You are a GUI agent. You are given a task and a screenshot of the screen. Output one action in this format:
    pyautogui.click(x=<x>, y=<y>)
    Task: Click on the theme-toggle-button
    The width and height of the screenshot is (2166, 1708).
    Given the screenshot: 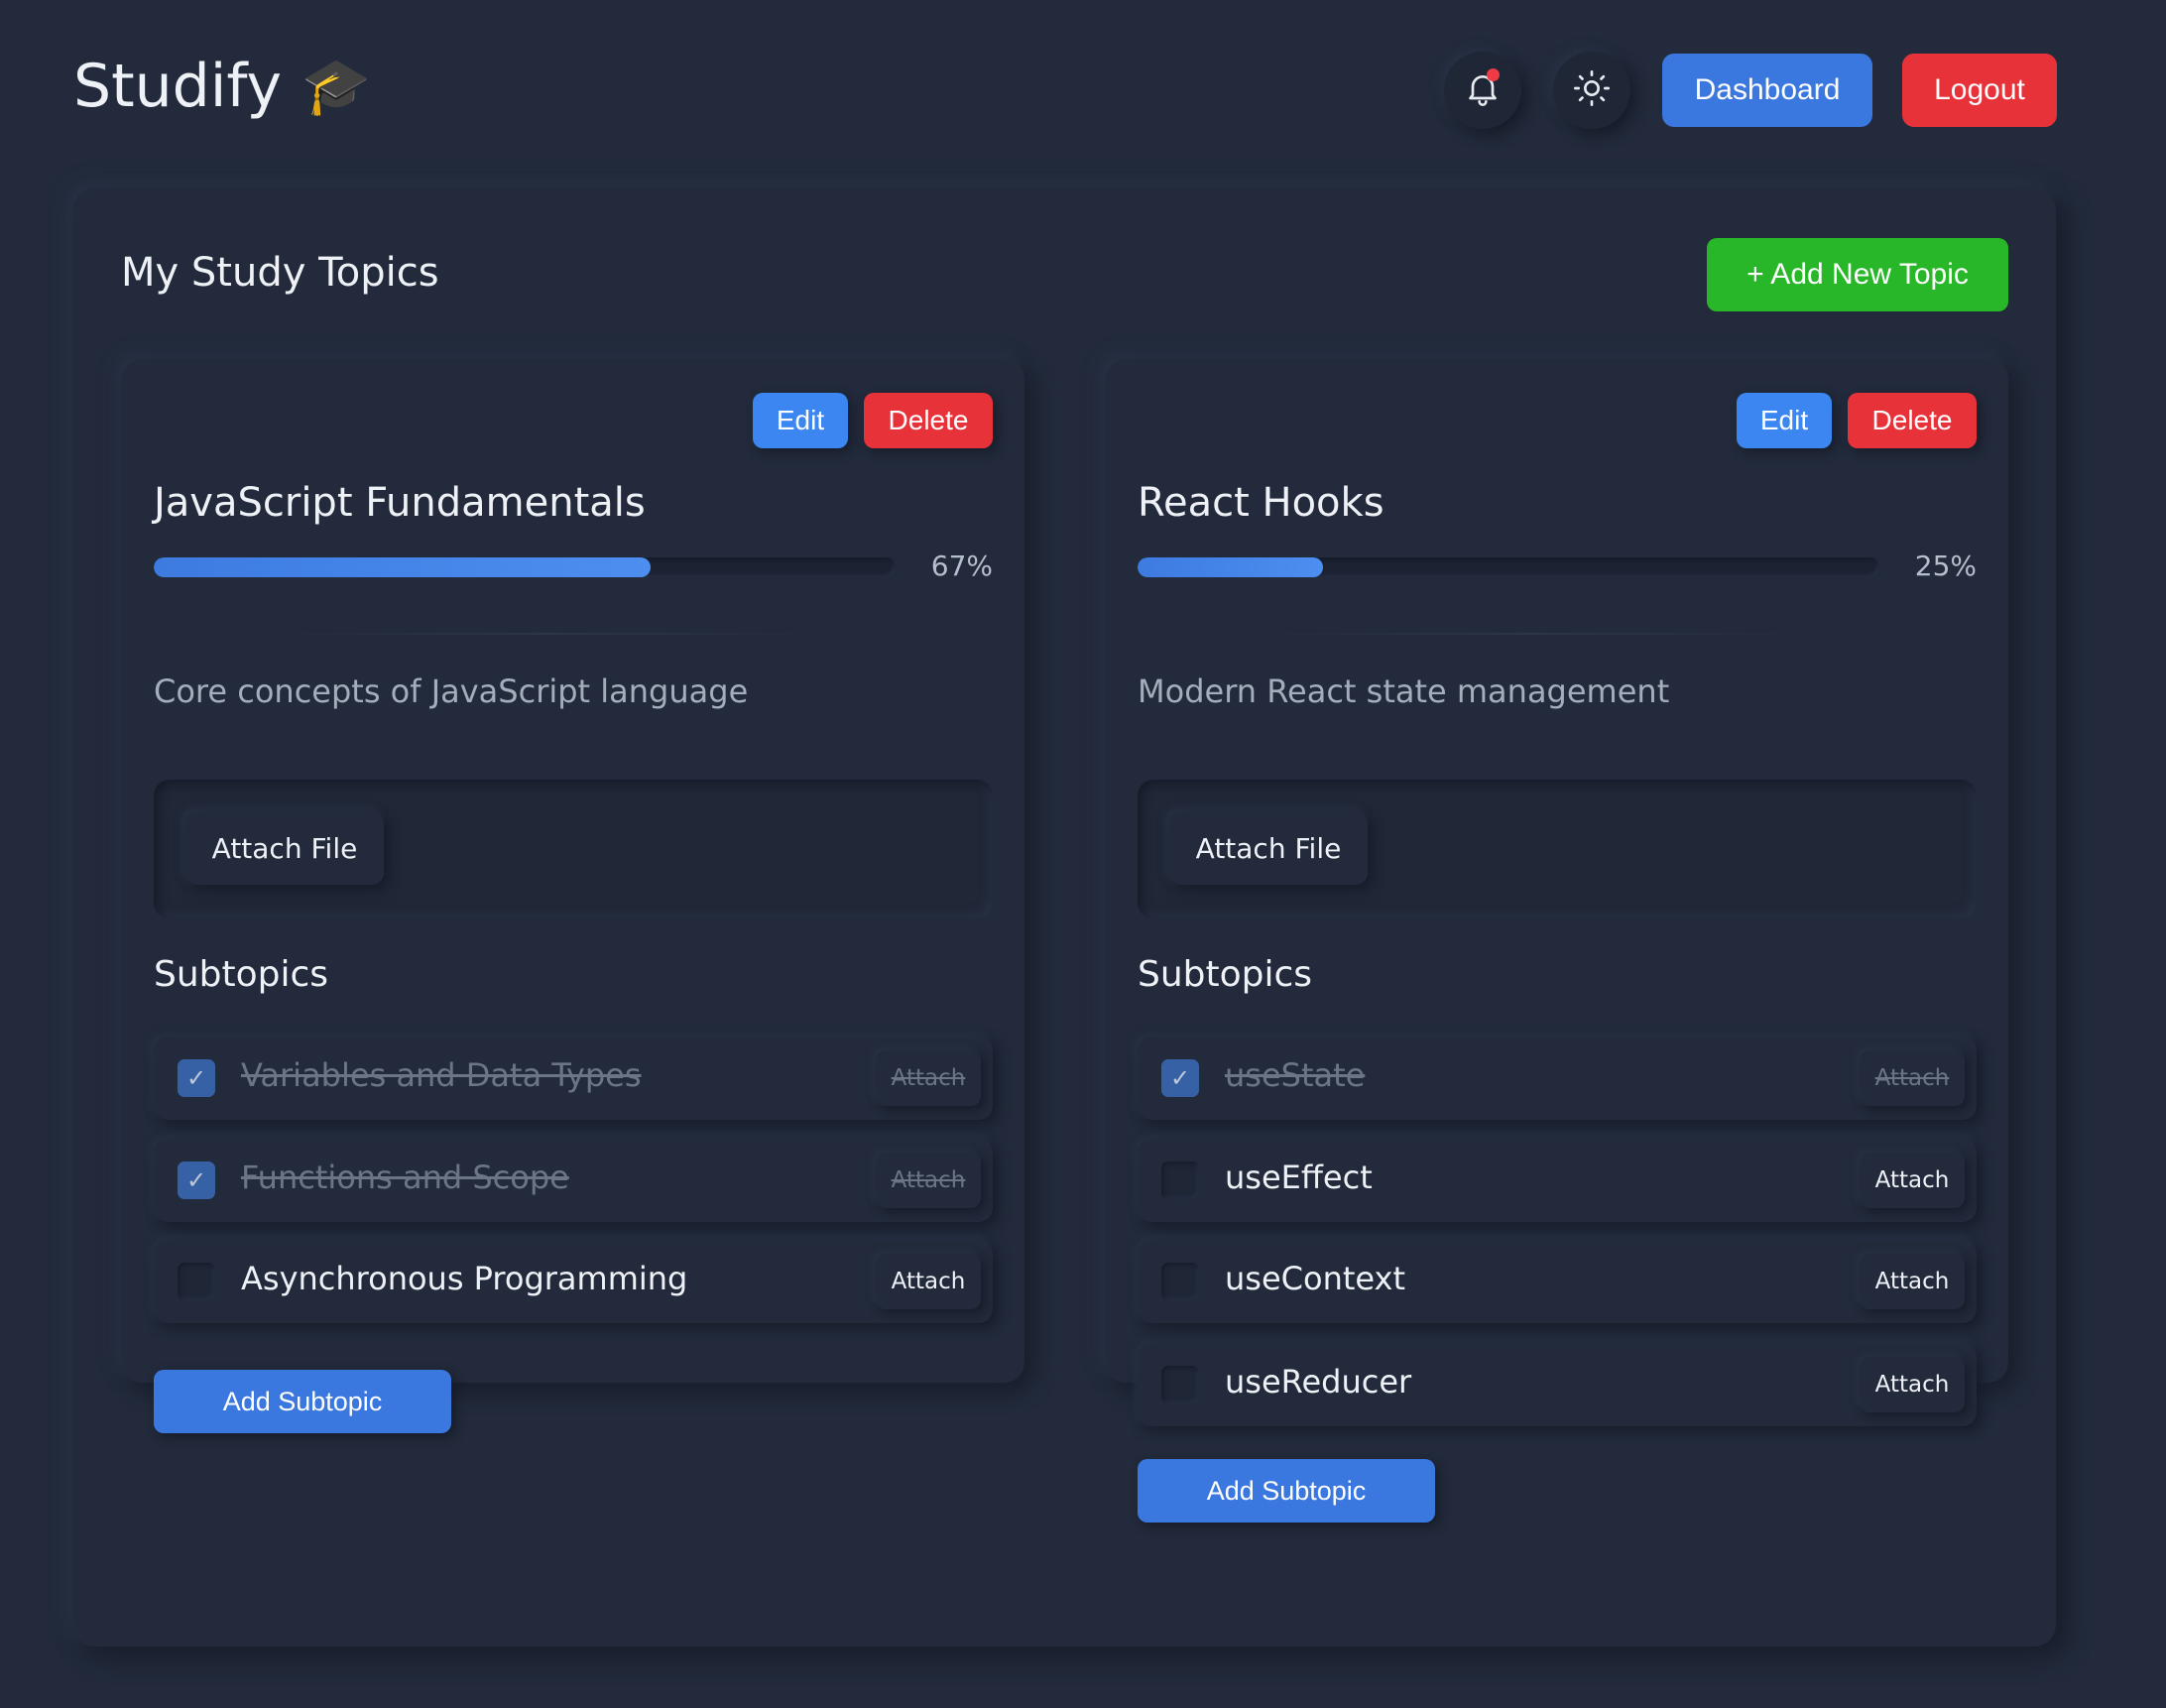 What is the action you would take?
    pyautogui.click(x=1591, y=90)
    